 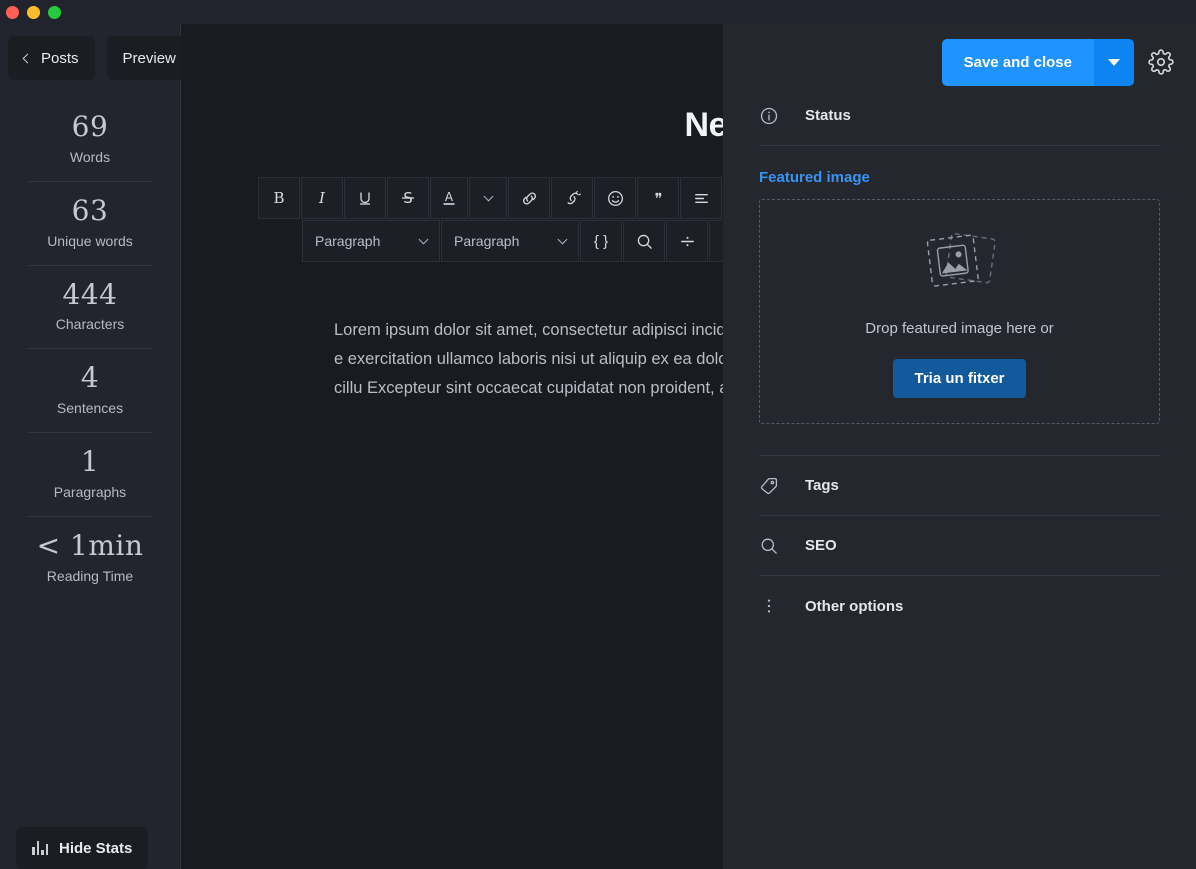 I want to click on svg-text: A, so click(x=449, y=197).